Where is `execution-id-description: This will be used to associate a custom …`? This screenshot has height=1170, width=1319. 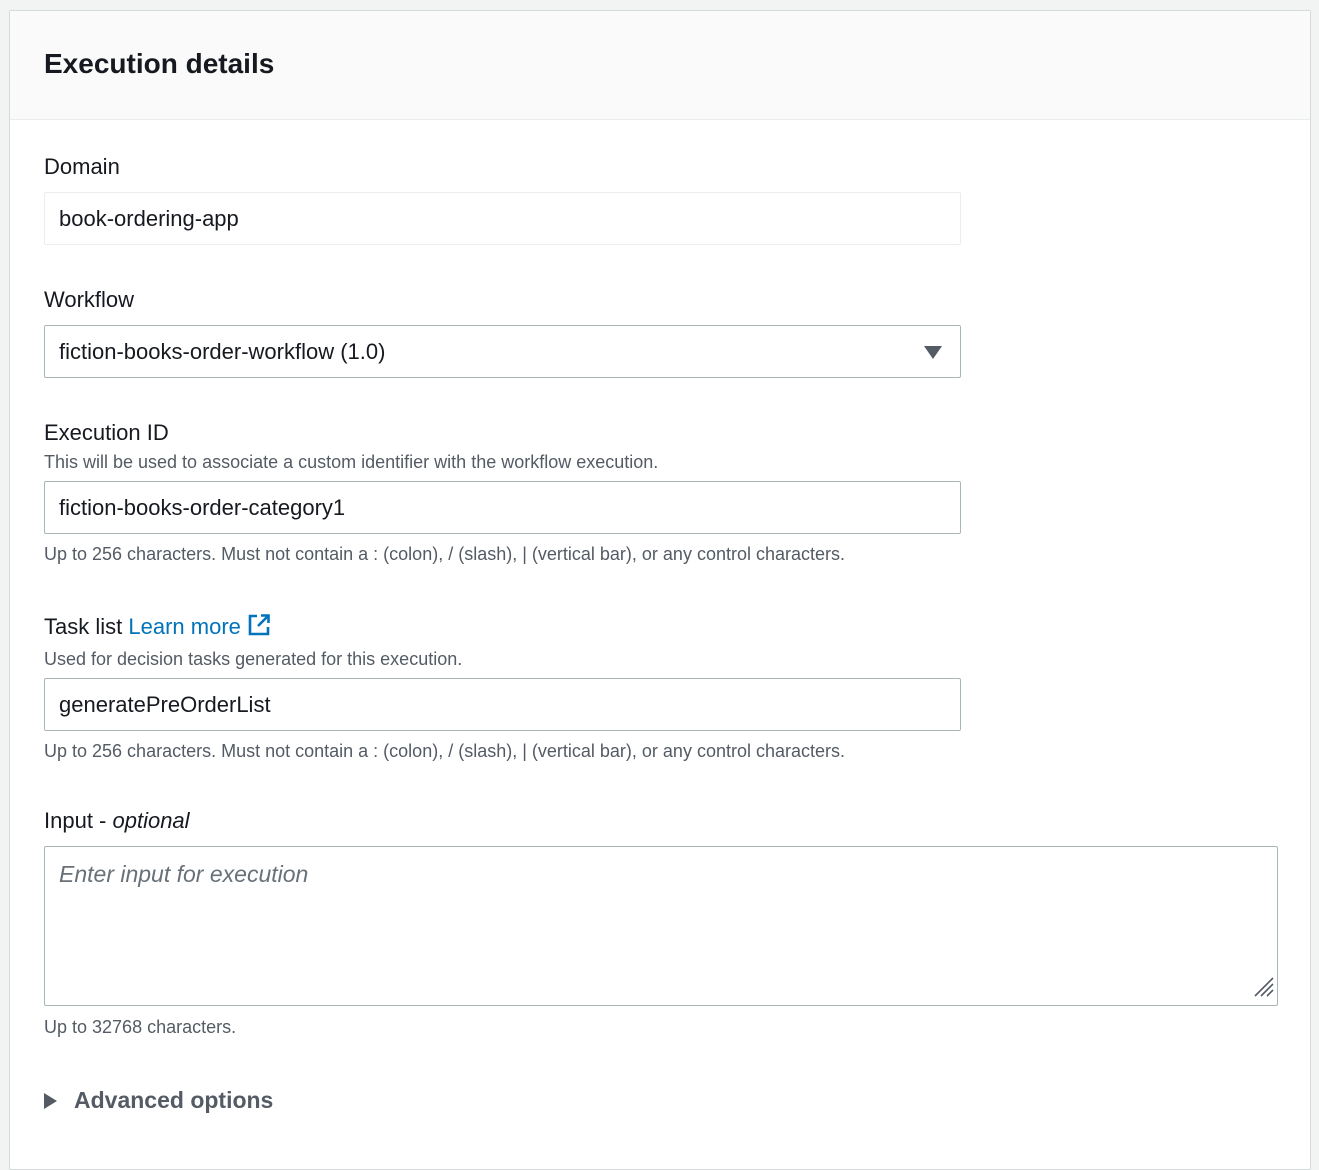
execution-id-description: This will be used to associate a custom … is located at coordinates (351, 462).